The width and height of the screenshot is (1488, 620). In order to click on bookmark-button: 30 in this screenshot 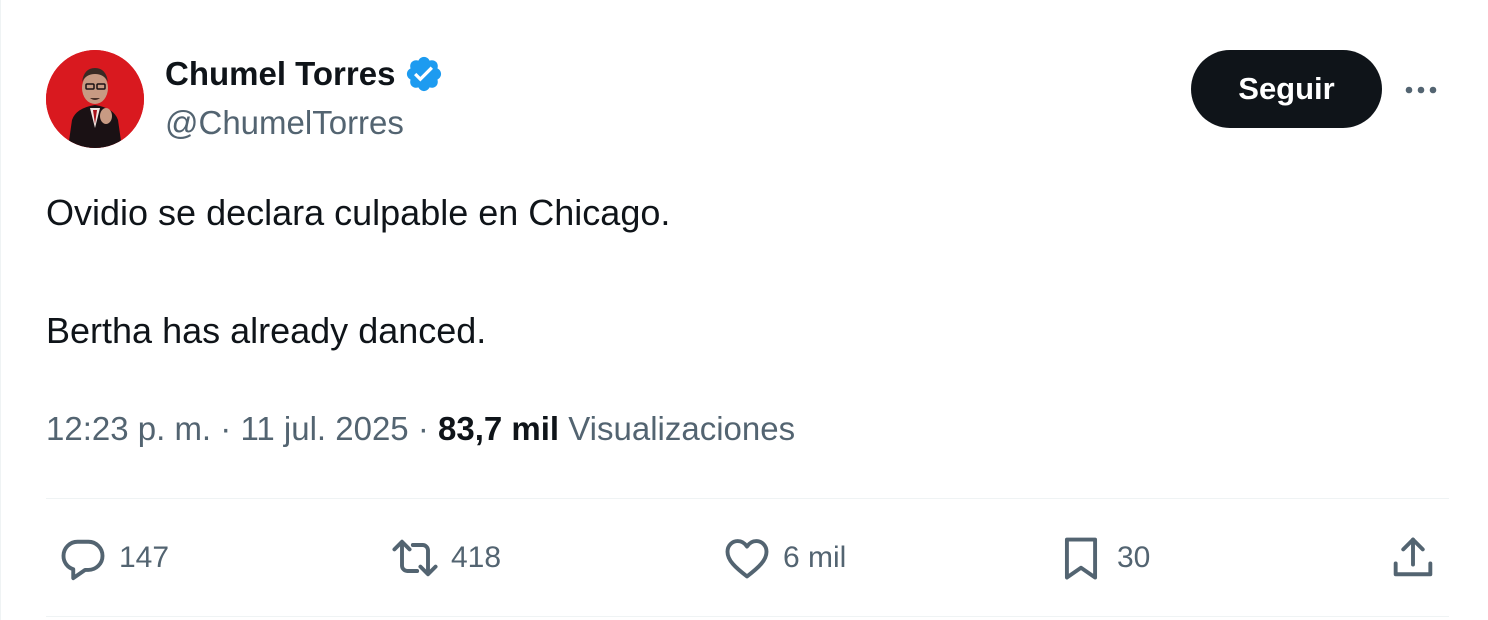, I will do `click(1102, 558)`.